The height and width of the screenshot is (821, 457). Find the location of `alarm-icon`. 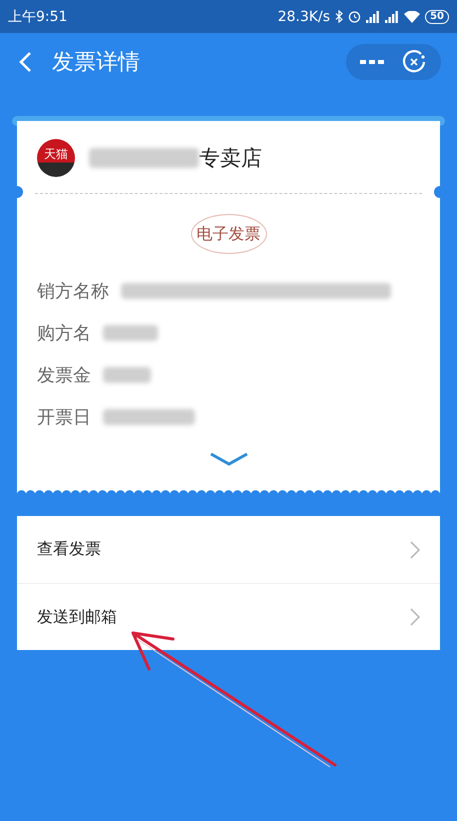

alarm-icon is located at coordinates (355, 16).